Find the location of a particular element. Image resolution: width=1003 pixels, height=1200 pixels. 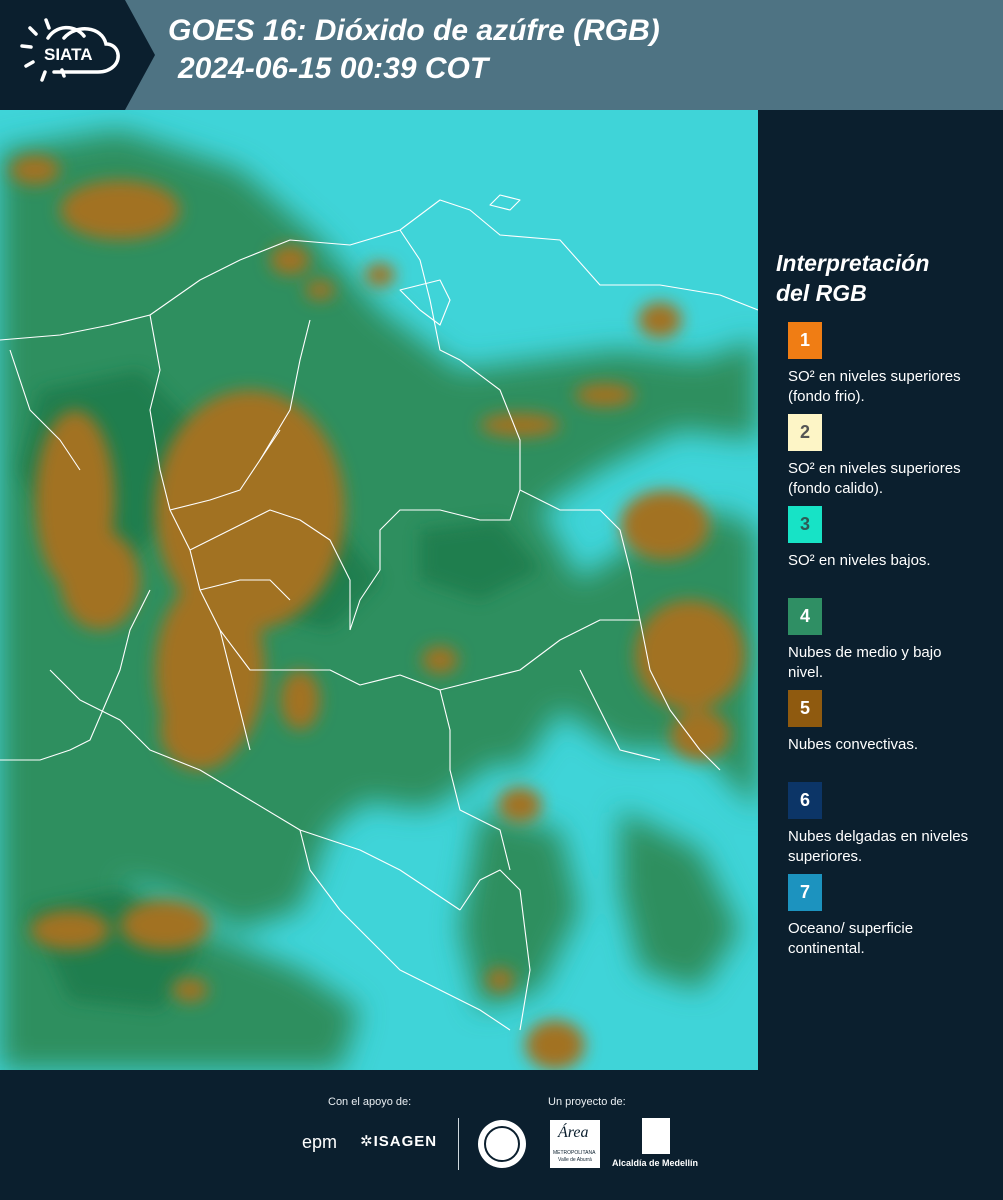

legend-description: Nubes de medio y bajo nivel. is located at coordinates (865, 662).